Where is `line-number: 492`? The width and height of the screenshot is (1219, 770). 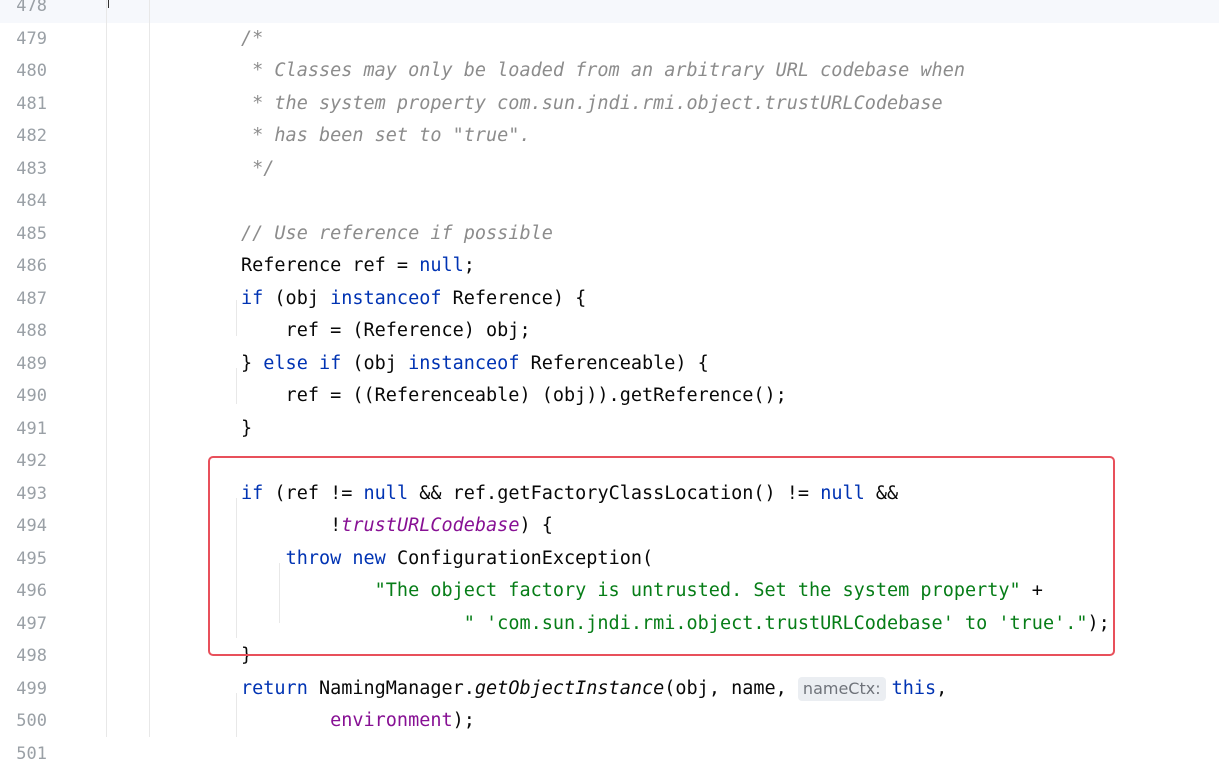
line-number: 492 is located at coordinates (23, 461).